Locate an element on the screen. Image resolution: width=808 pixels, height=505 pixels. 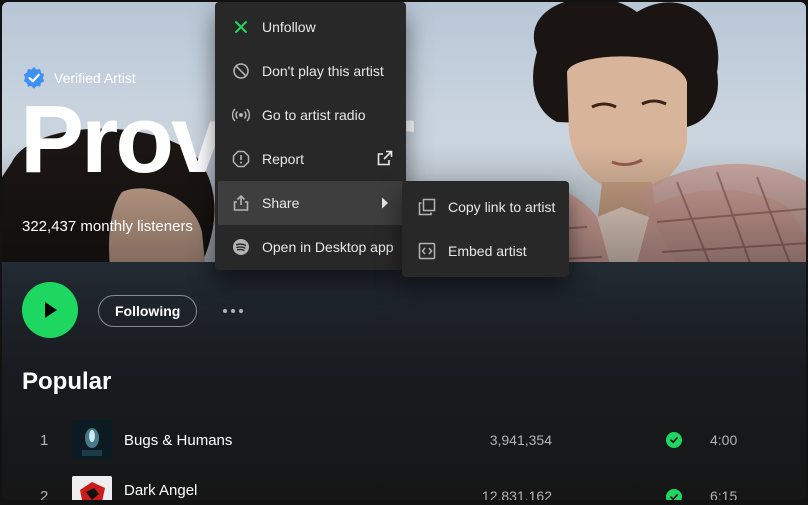
share-icon is located at coordinates (241, 203).